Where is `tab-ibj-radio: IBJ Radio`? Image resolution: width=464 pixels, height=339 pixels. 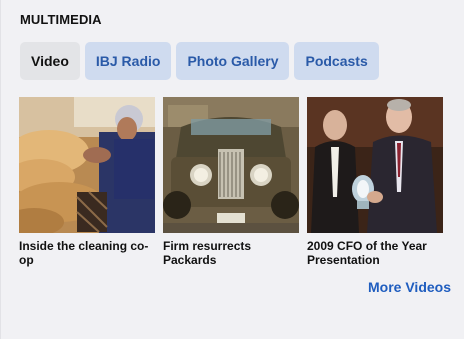
tab-ibj-radio: IBJ Radio is located at coordinates (128, 61).